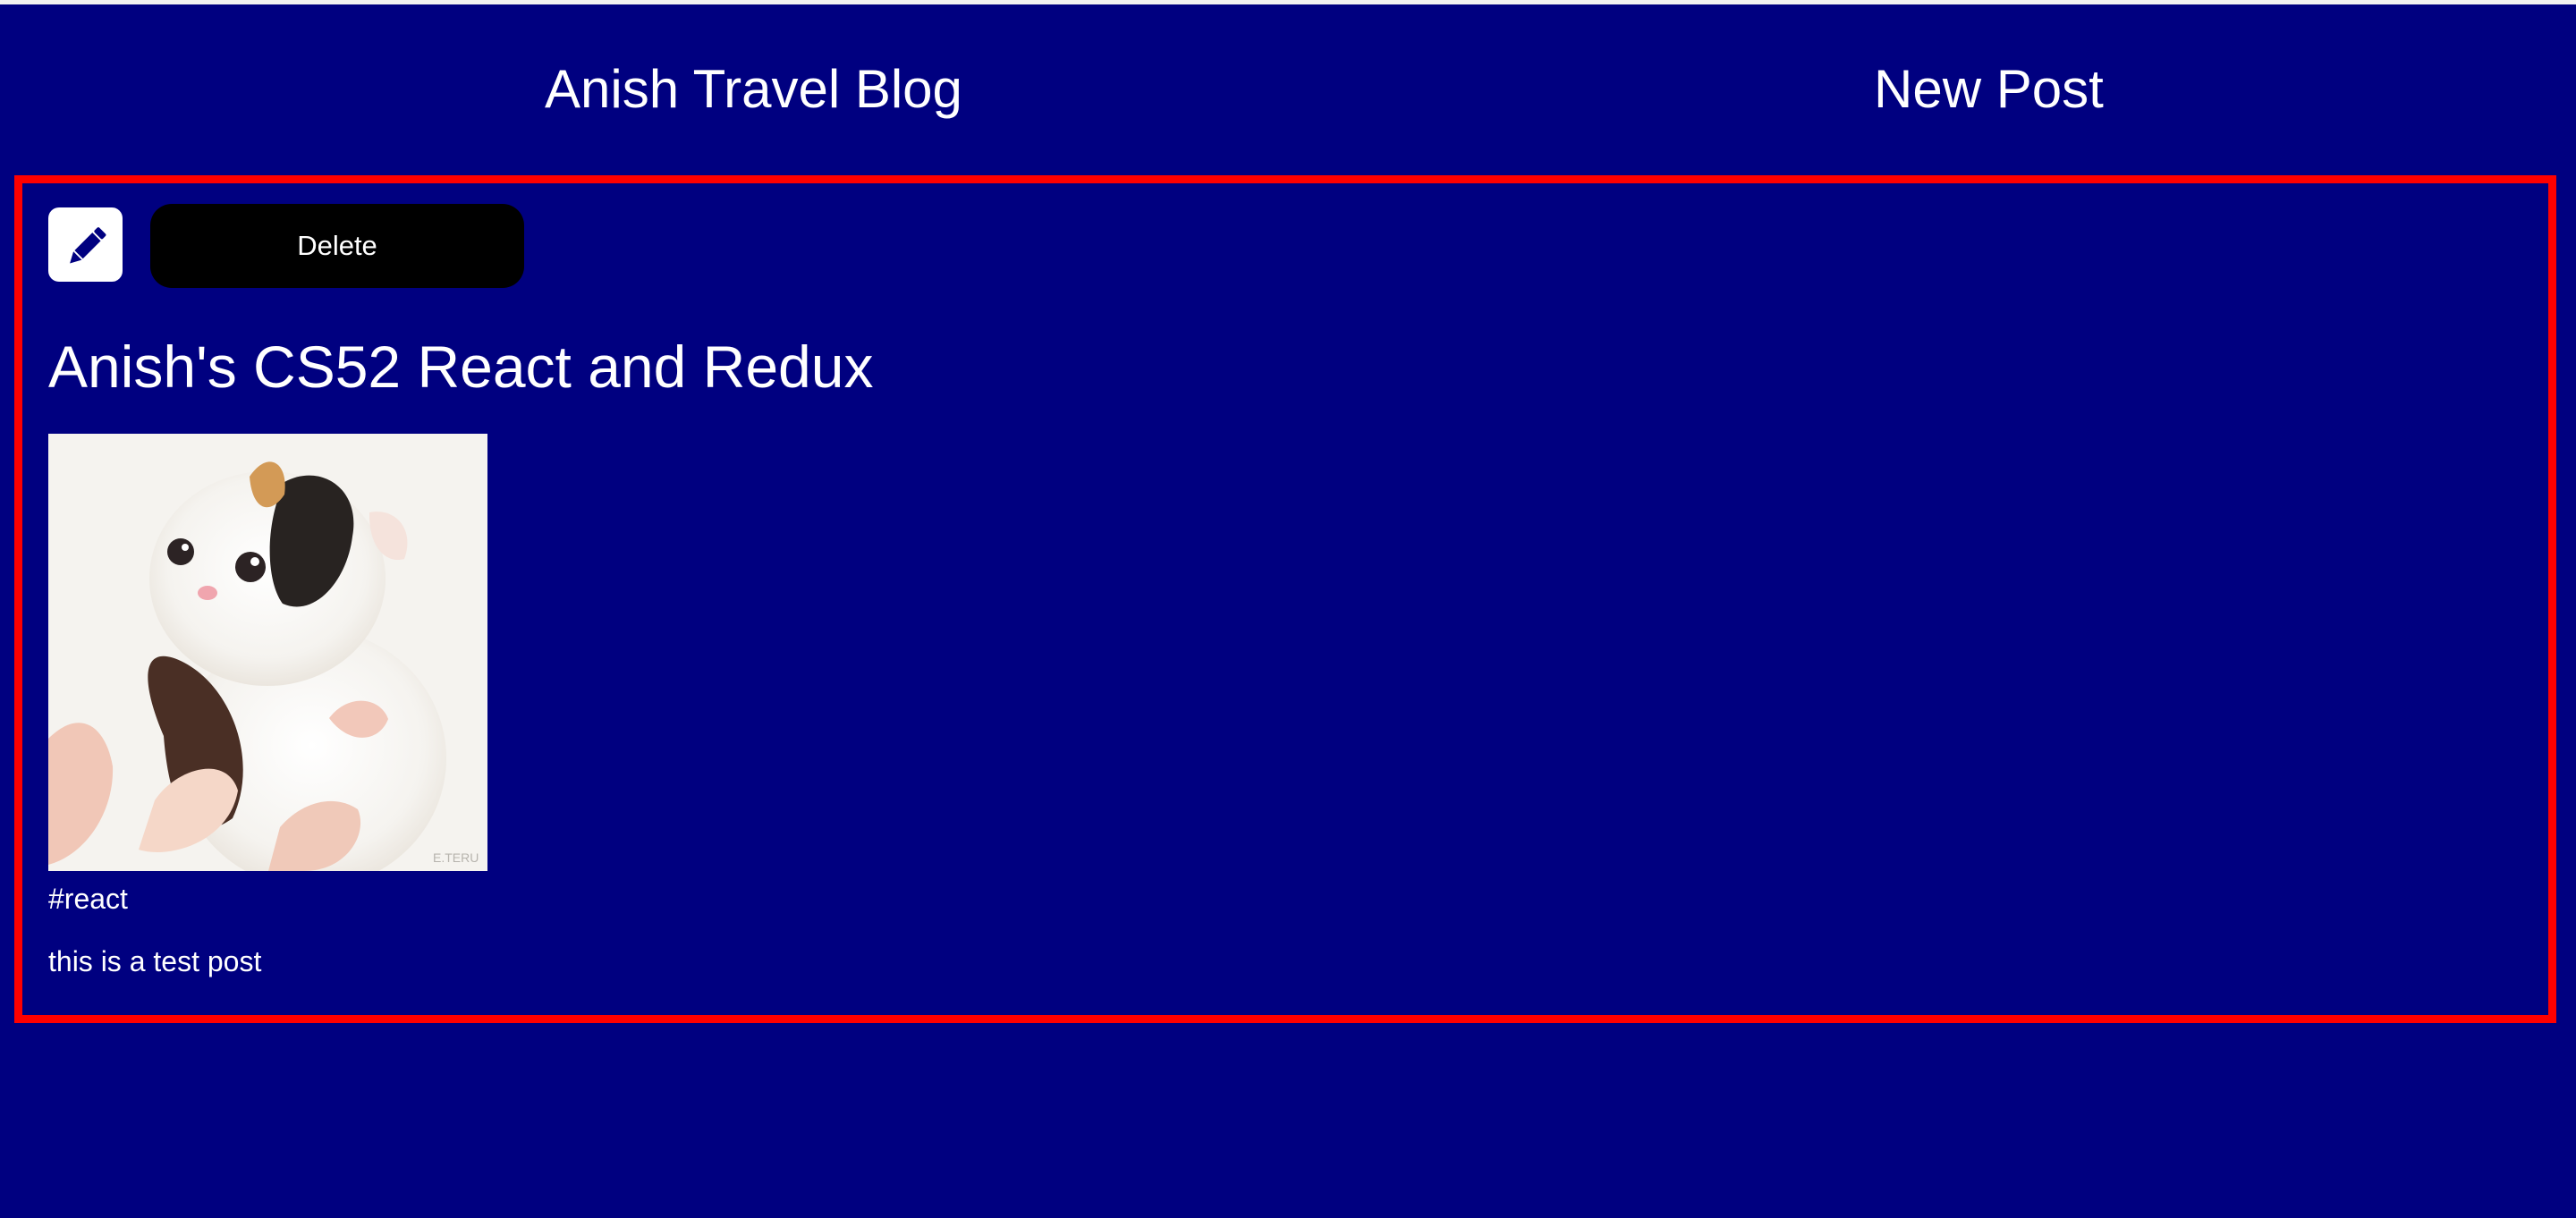 The image size is (2576, 1218). Describe the element at coordinates (88, 899) in the screenshot. I see `post-tags: #react` at that location.